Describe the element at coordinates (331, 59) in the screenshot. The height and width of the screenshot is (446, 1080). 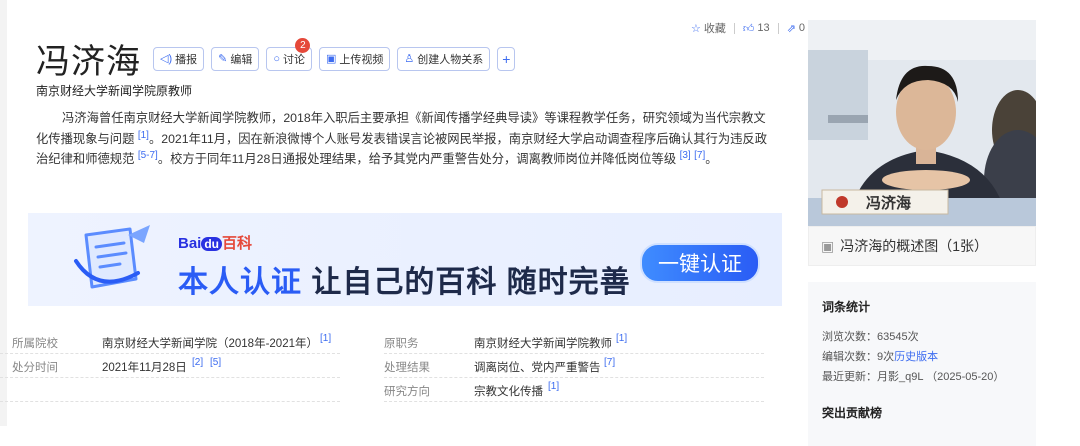
I see `video-icon: ▣` at that location.